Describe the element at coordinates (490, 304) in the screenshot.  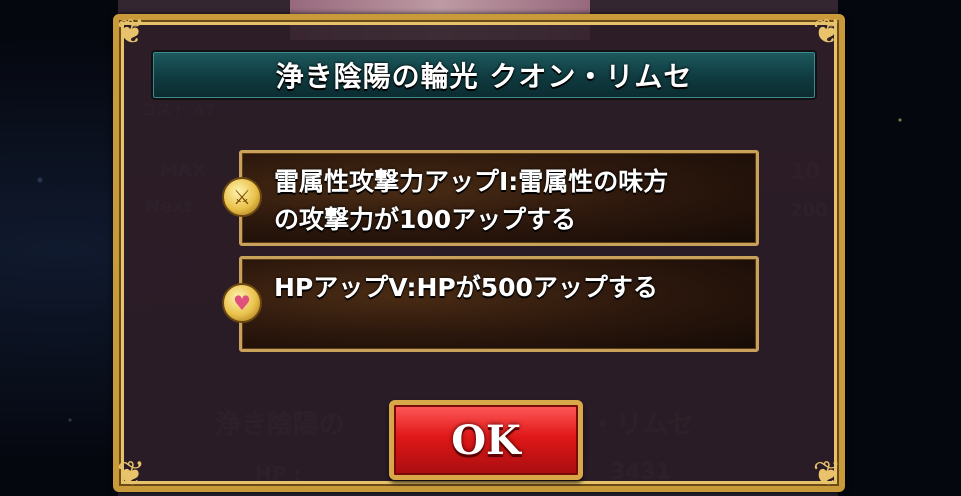
I see `skill-panel-2: ♥ HPアップV:HPが500アップする` at that location.